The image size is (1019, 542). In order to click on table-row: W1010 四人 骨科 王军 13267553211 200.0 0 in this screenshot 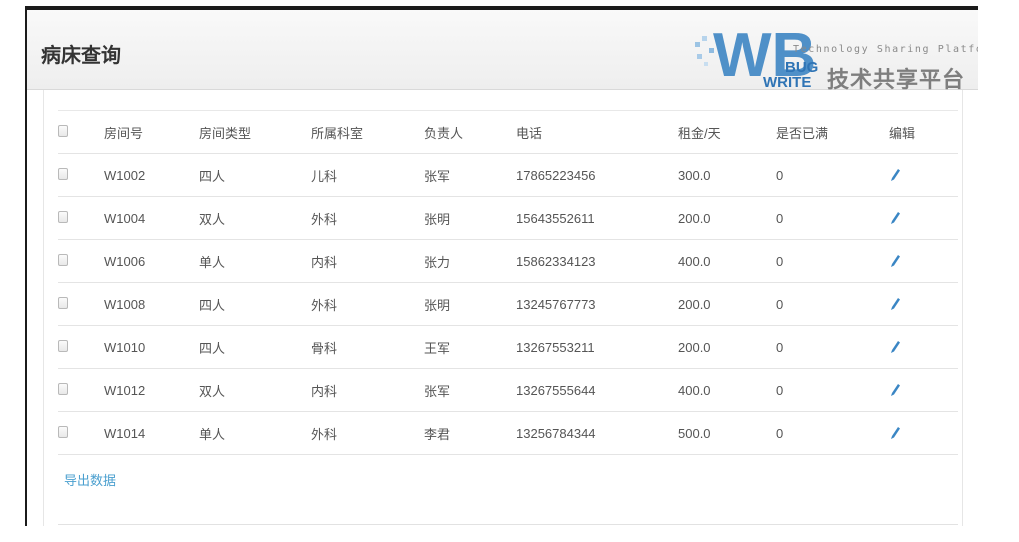, I will do `click(508, 347)`.